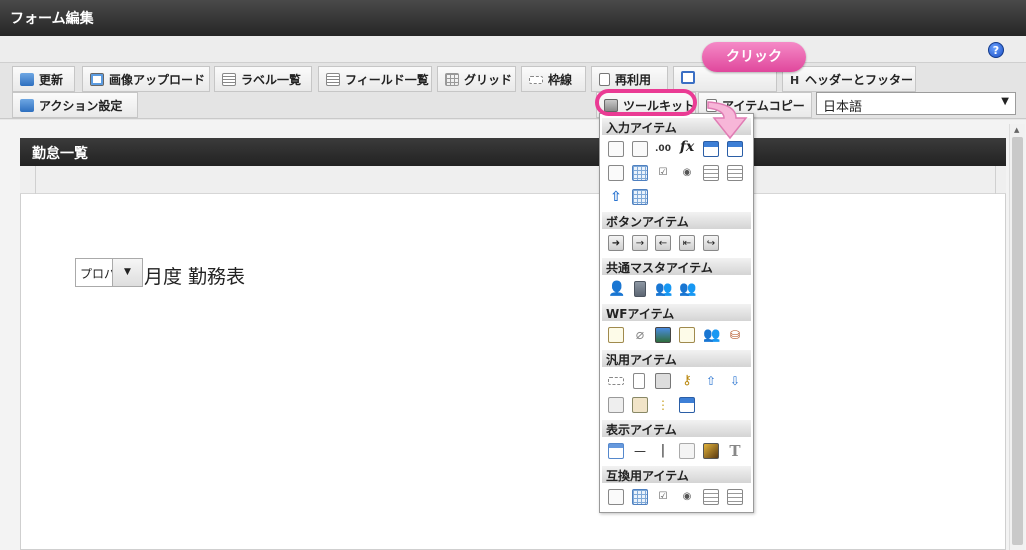 This screenshot has height=550, width=1026. I want to click on memo-icon, so click(616, 335).